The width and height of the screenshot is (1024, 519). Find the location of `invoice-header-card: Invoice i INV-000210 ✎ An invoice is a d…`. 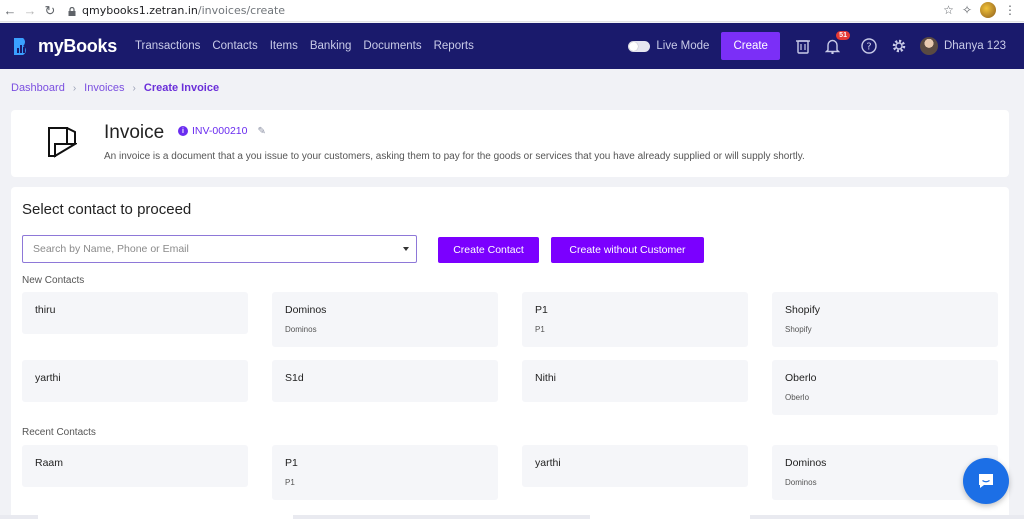

invoice-header-card: Invoice i INV-000210 ✎ An invoice is a d… is located at coordinates (510, 143).